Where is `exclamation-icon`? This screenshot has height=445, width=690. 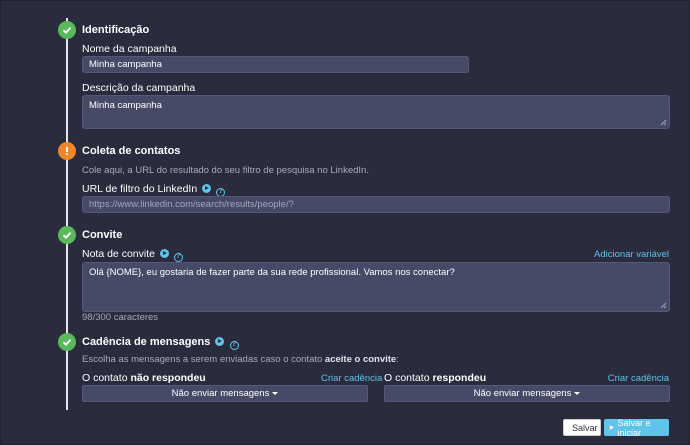 exclamation-icon is located at coordinates (67, 151).